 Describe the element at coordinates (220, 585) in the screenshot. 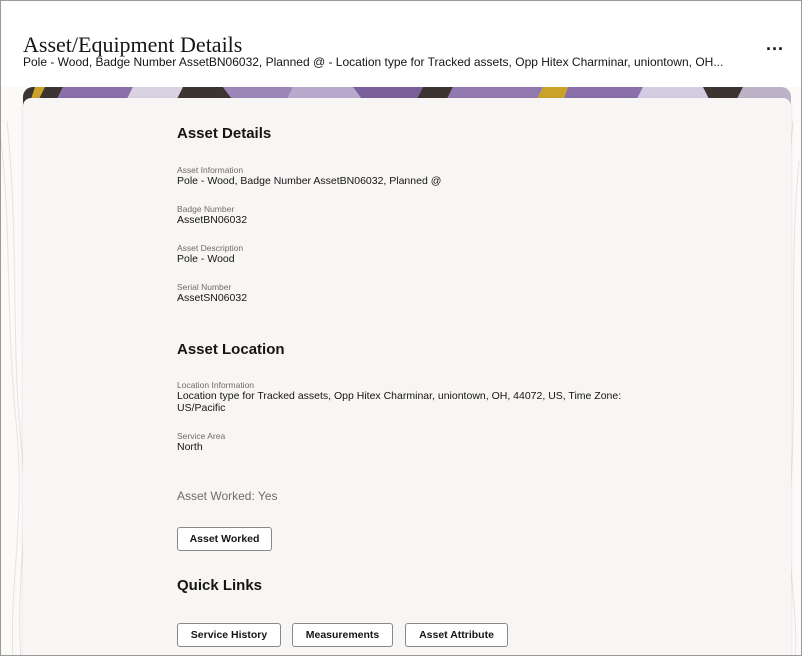

I see `quick-links-heading: Quick Links` at that location.